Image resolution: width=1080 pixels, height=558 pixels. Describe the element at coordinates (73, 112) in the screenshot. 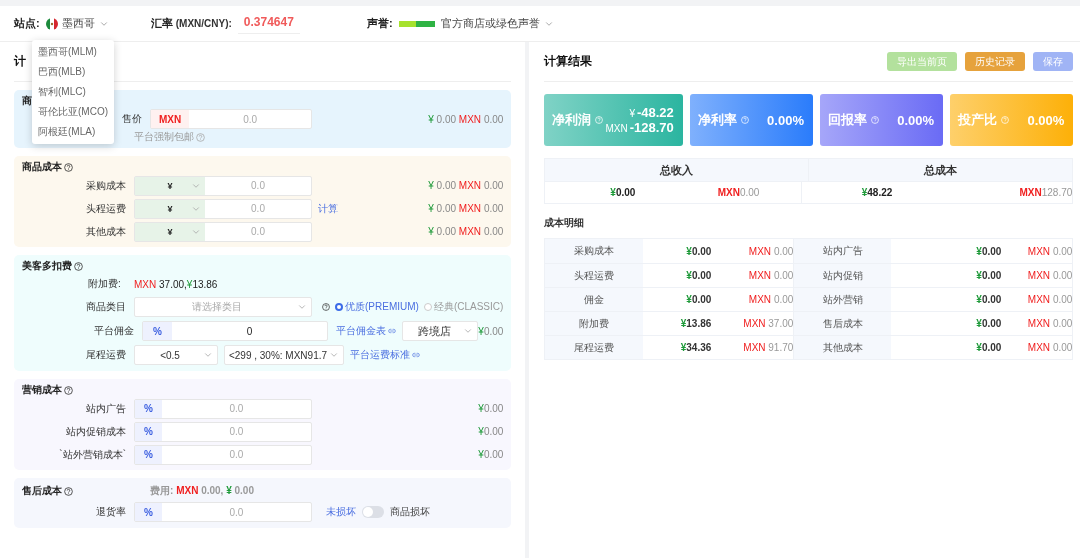

I see `menu-item: 哥伦比亚(MCO)` at that location.